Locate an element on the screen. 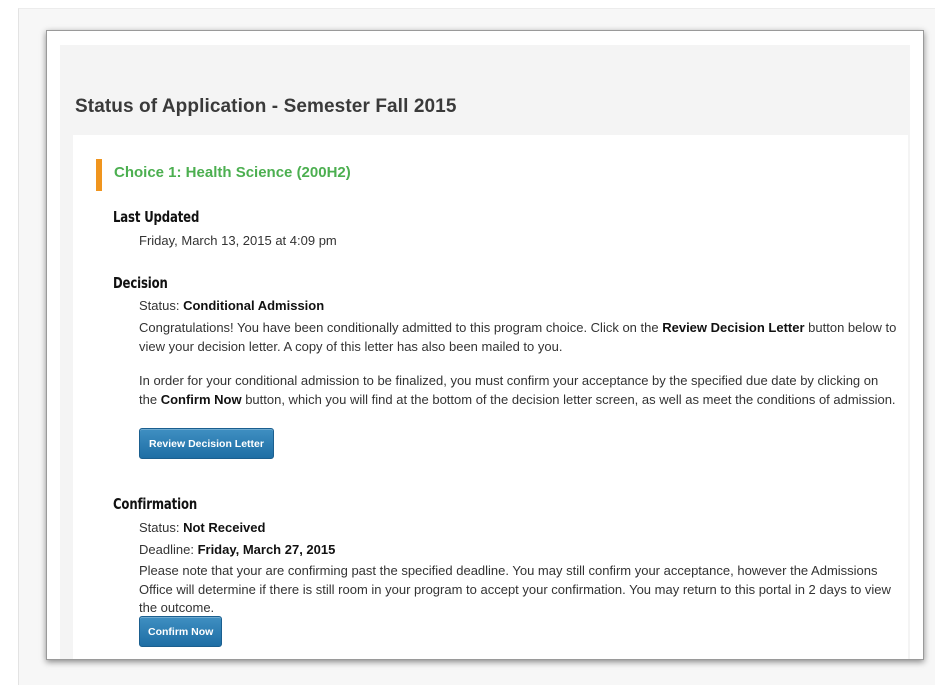 This screenshot has height=691, width=944. decision-heading: Decision is located at coordinates (140, 283).